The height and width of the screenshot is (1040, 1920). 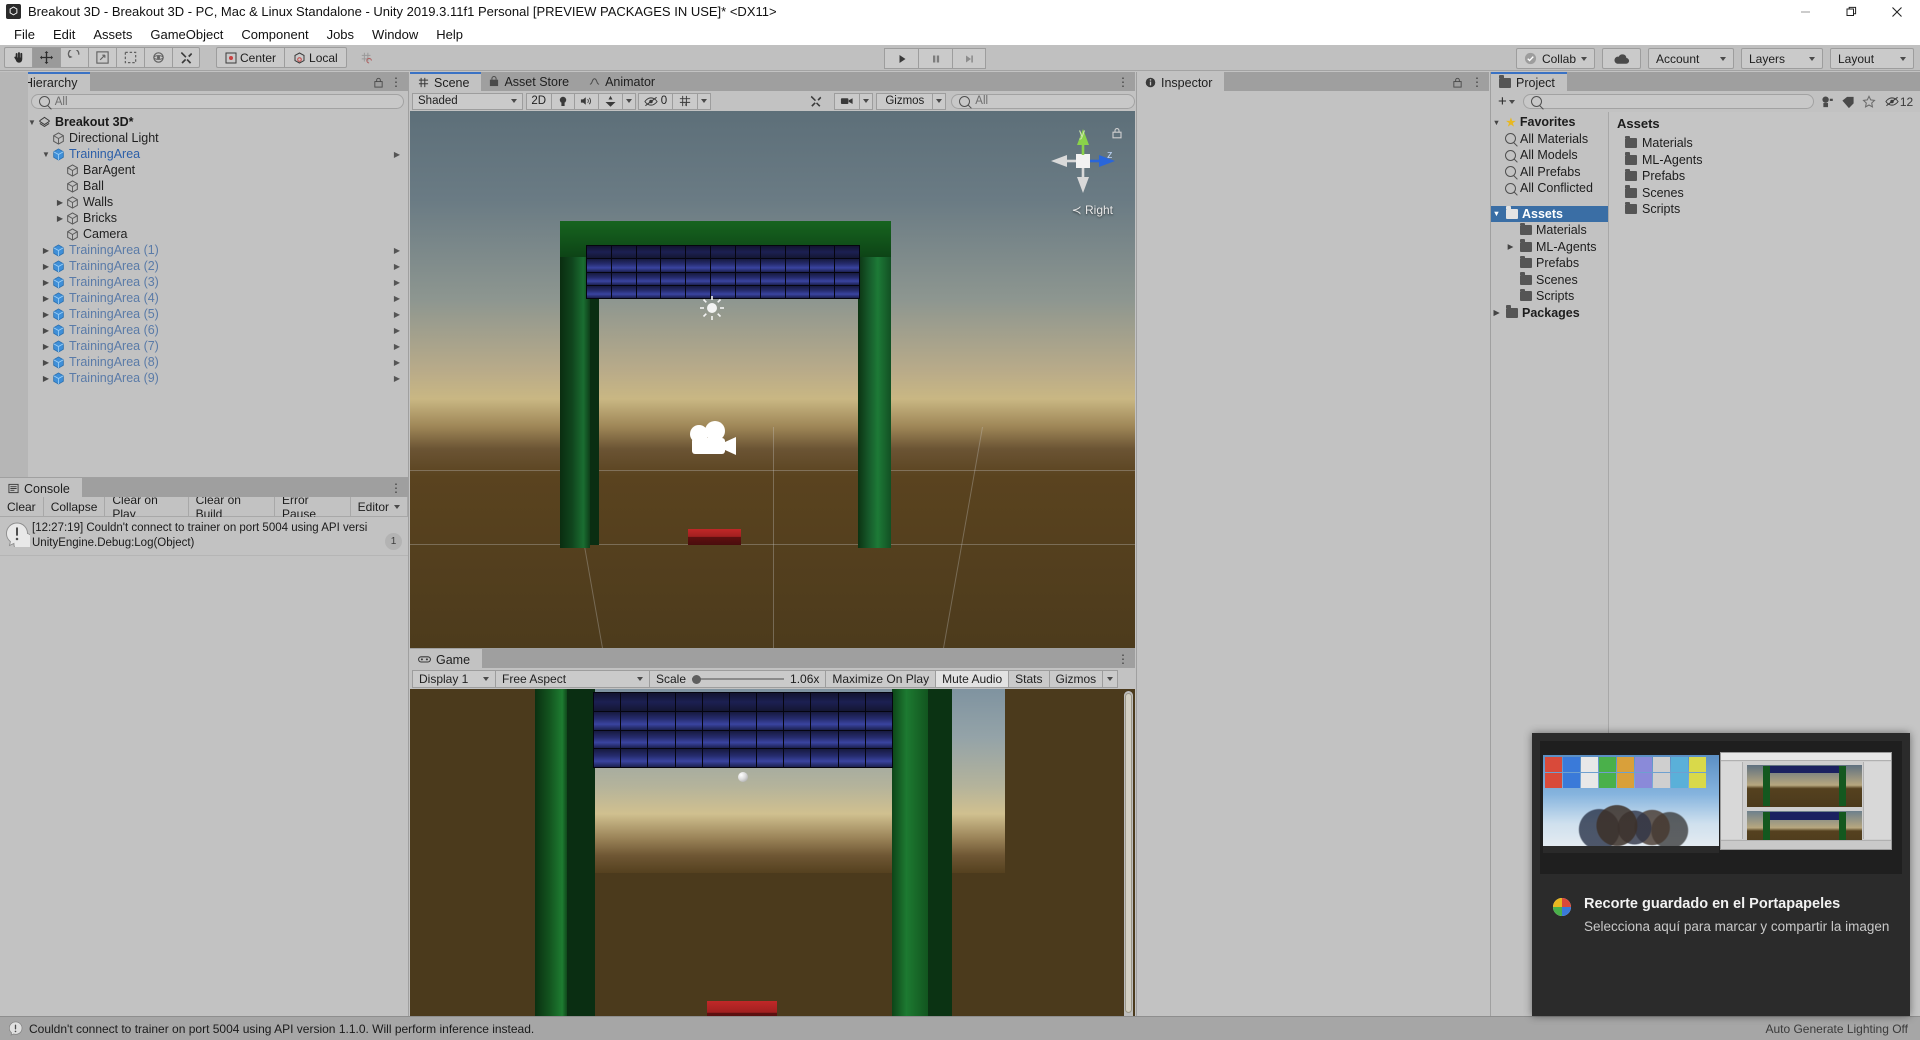 I want to click on scene-lighting-toggle, so click(x=562, y=101).